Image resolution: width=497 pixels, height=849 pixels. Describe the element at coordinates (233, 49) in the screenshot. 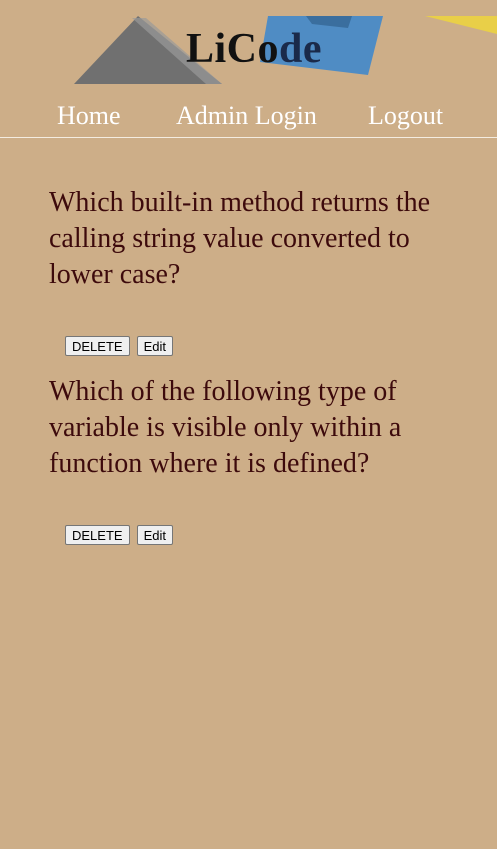

I see `logo-text-main: LiCo` at that location.